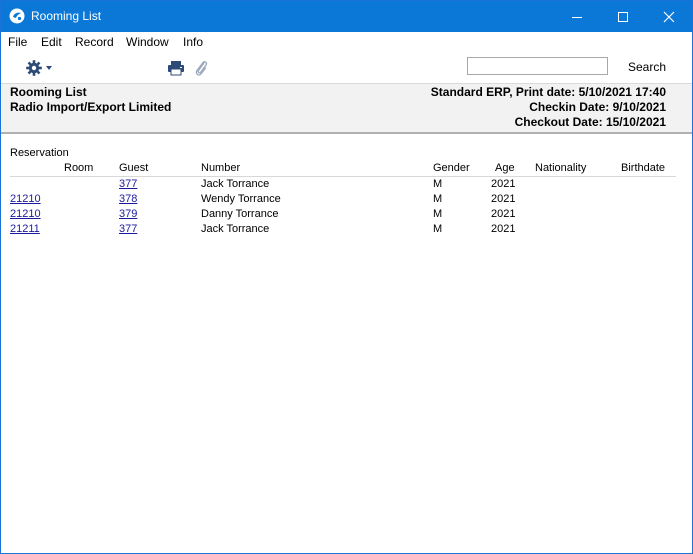  I want to click on print-icon, so click(176, 68).